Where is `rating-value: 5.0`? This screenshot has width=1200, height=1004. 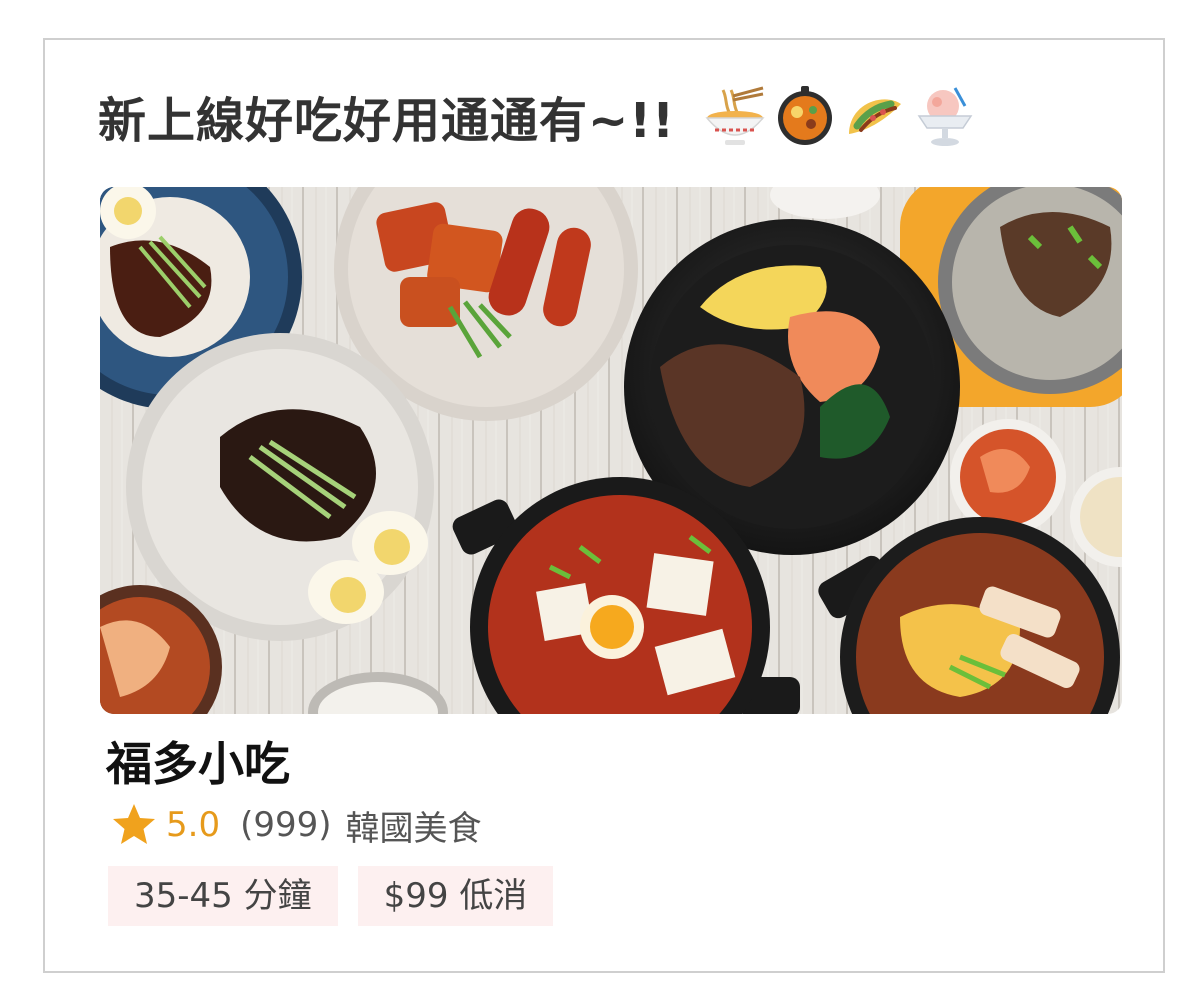 rating-value: 5.0 is located at coordinates (193, 825).